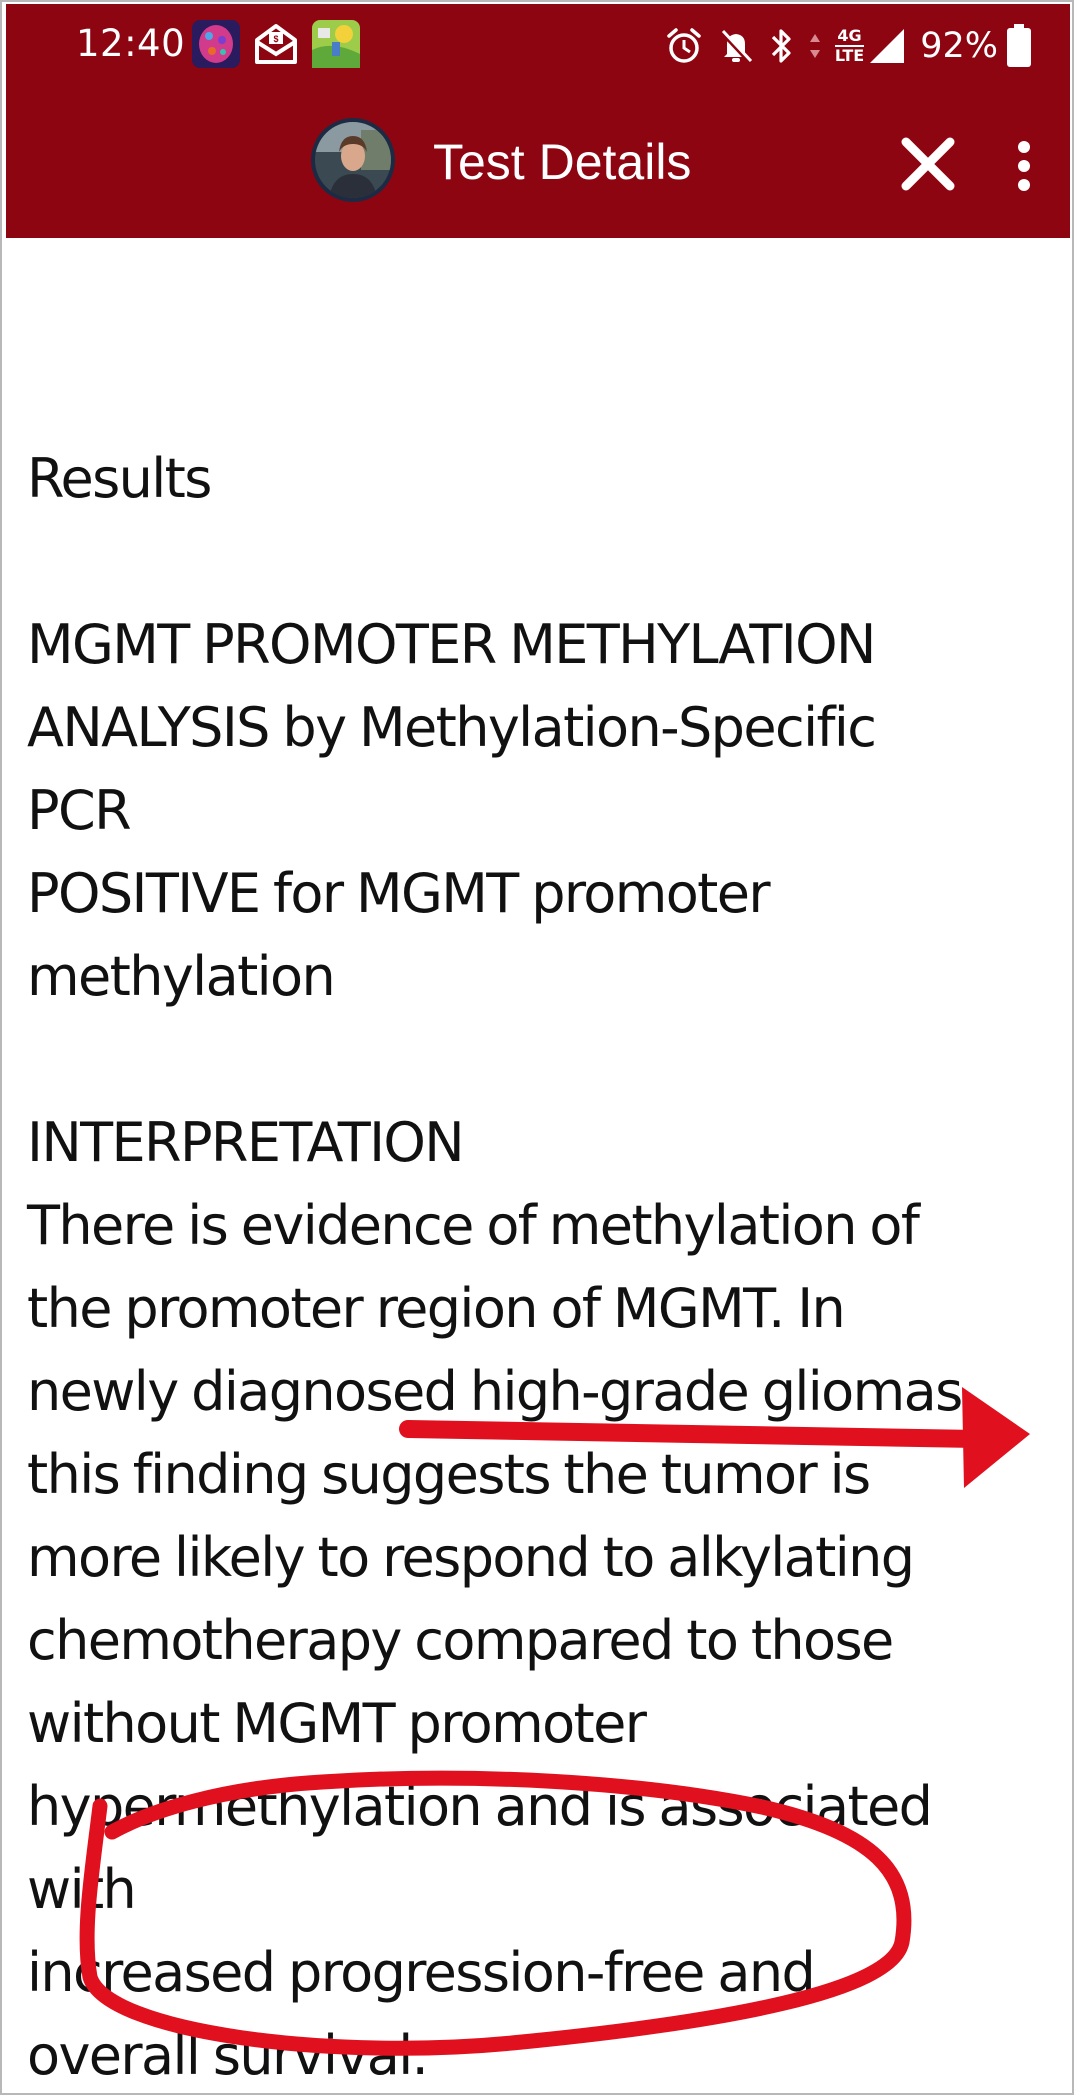 The image size is (1074, 2095). Describe the element at coordinates (449, 1474) in the screenshot. I see `interpretation-line: this finding suggests the tumor is` at that location.